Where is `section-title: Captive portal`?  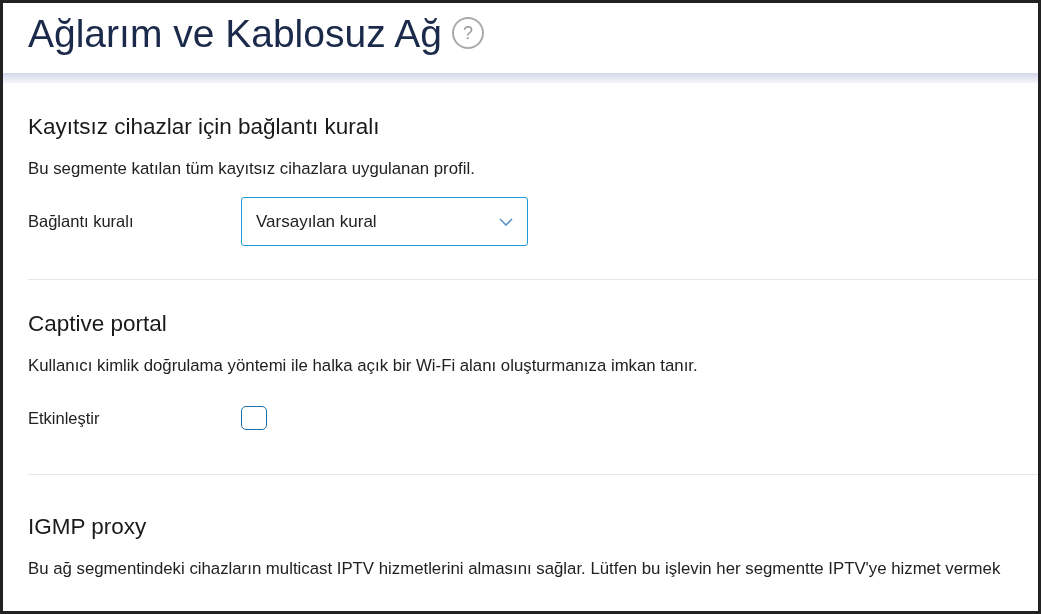
section-title: Captive portal is located at coordinates (98, 324).